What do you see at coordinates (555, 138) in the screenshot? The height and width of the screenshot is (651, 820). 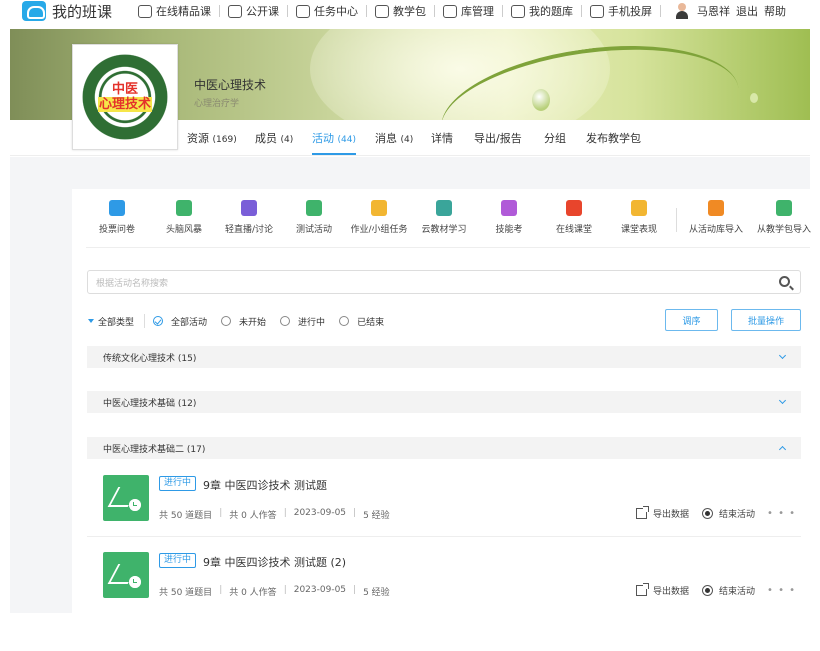 I see `tab-groups: 分组` at bounding box center [555, 138].